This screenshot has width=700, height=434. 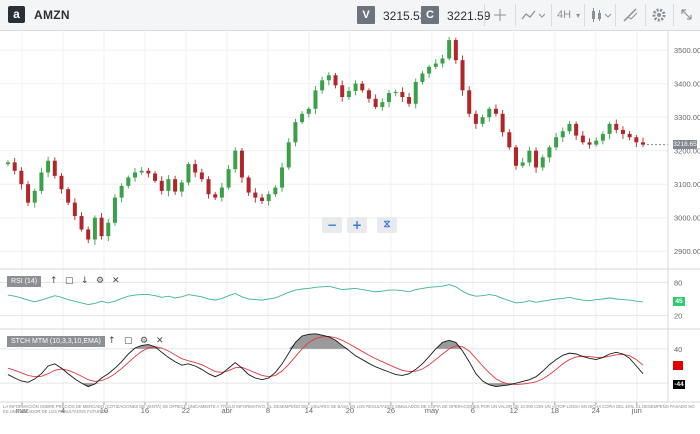 I want to click on stoch-axis-label: 40, so click(x=678, y=349).